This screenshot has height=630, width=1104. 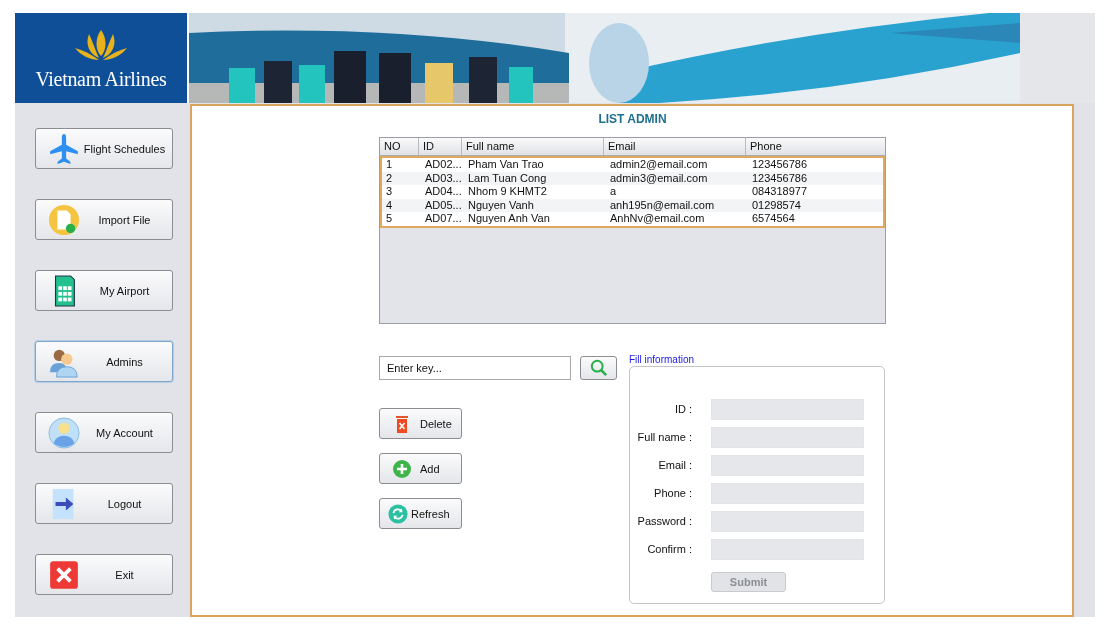 I want to click on sidebar-button: Admins, so click(x=103, y=361).